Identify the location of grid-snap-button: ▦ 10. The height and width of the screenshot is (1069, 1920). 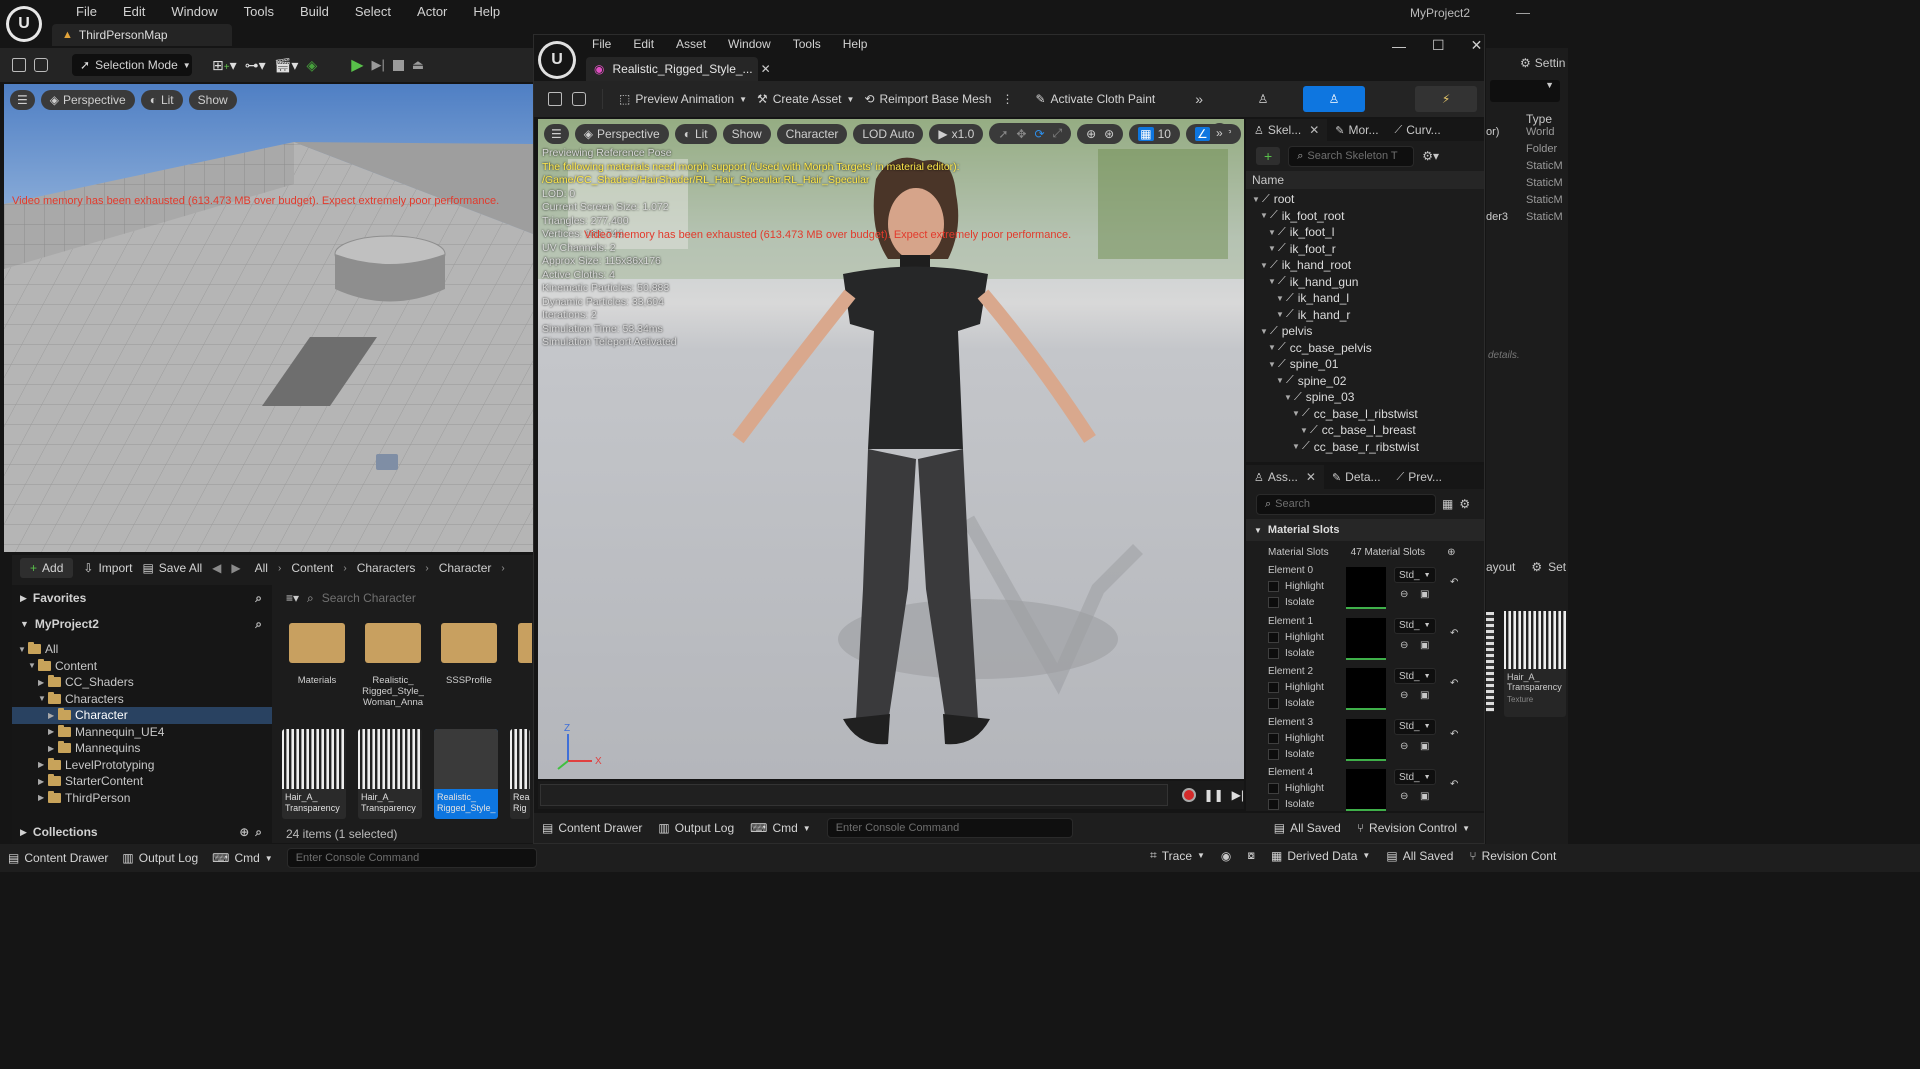
(1154, 133).